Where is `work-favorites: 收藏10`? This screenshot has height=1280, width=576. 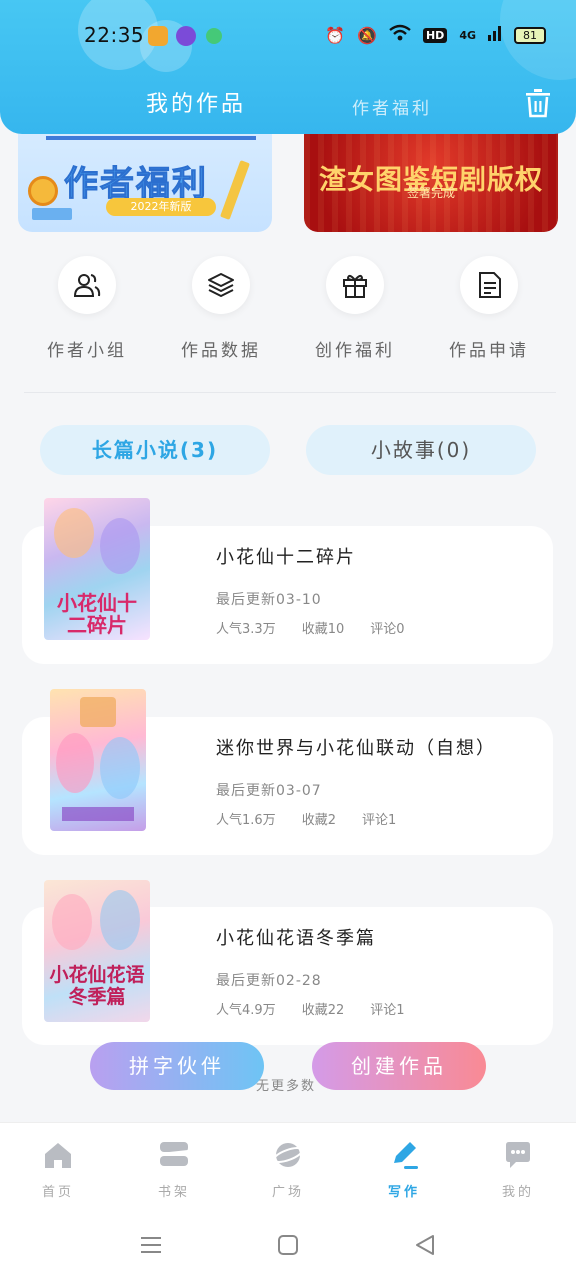 work-favorites: 收藏10 is located at coordinates (323, 629).